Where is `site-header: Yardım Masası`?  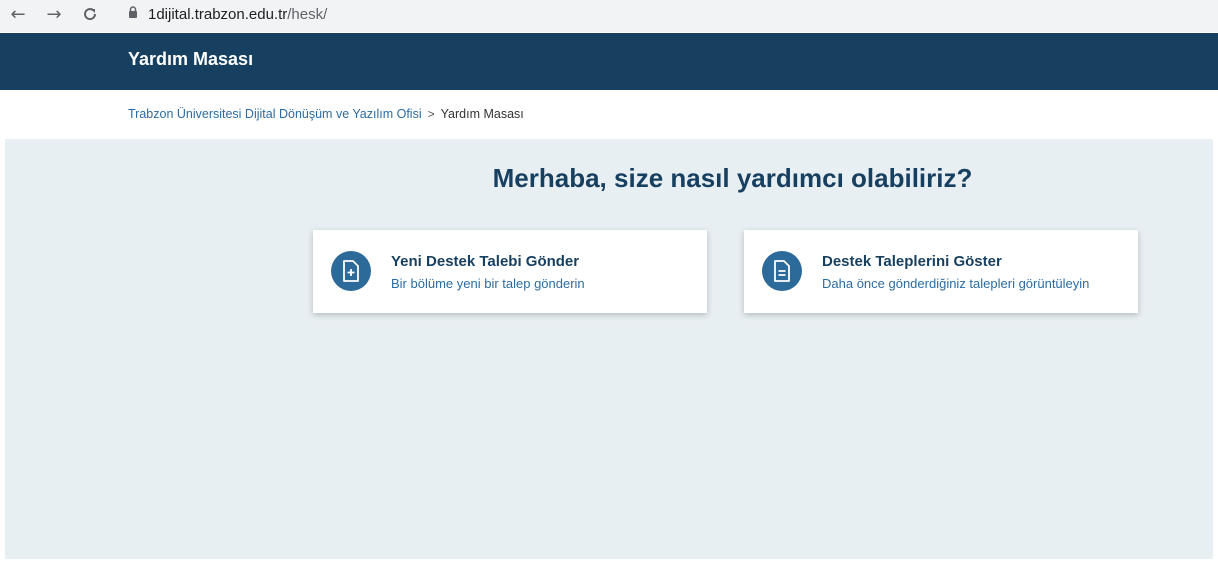 site-header: Yardım Masası is located at coordinates (609, 61).